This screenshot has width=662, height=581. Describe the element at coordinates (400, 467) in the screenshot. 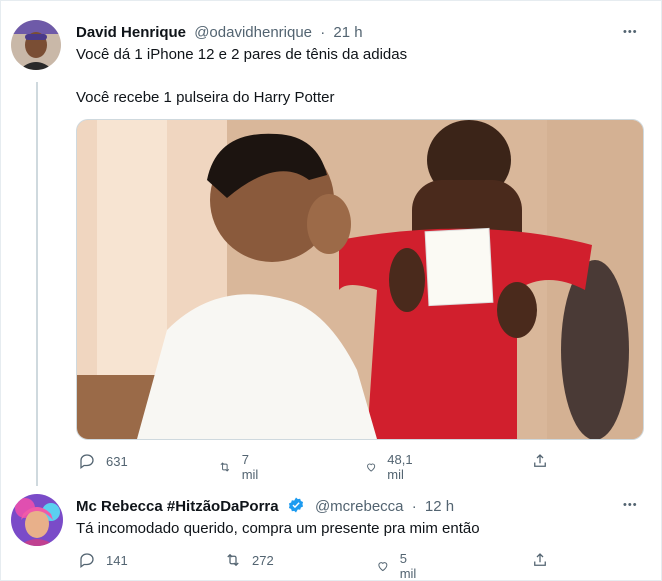

I see `like-count: 48,1 mil` at that location.